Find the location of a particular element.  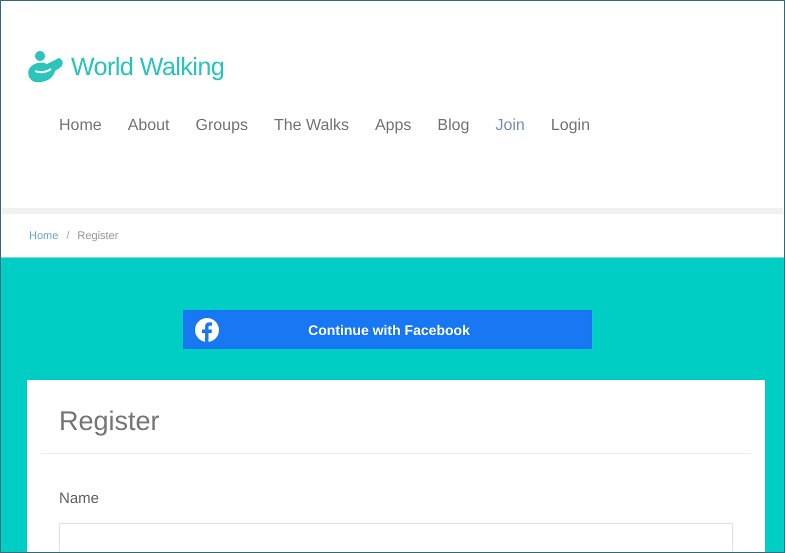

facebook-button: Continue with Facebook is located at coordinates (387, 329).